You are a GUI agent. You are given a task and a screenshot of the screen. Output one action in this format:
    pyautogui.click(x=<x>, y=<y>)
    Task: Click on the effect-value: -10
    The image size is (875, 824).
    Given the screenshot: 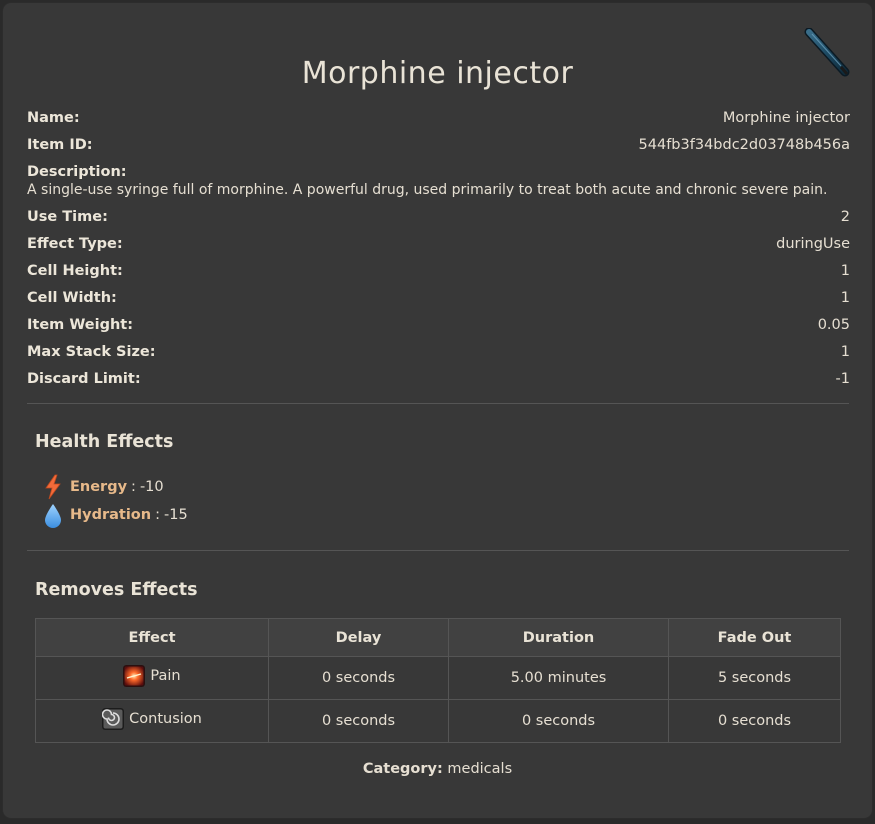 What is the action you would take?
    pyautogui.click(x=151, y=487)
    